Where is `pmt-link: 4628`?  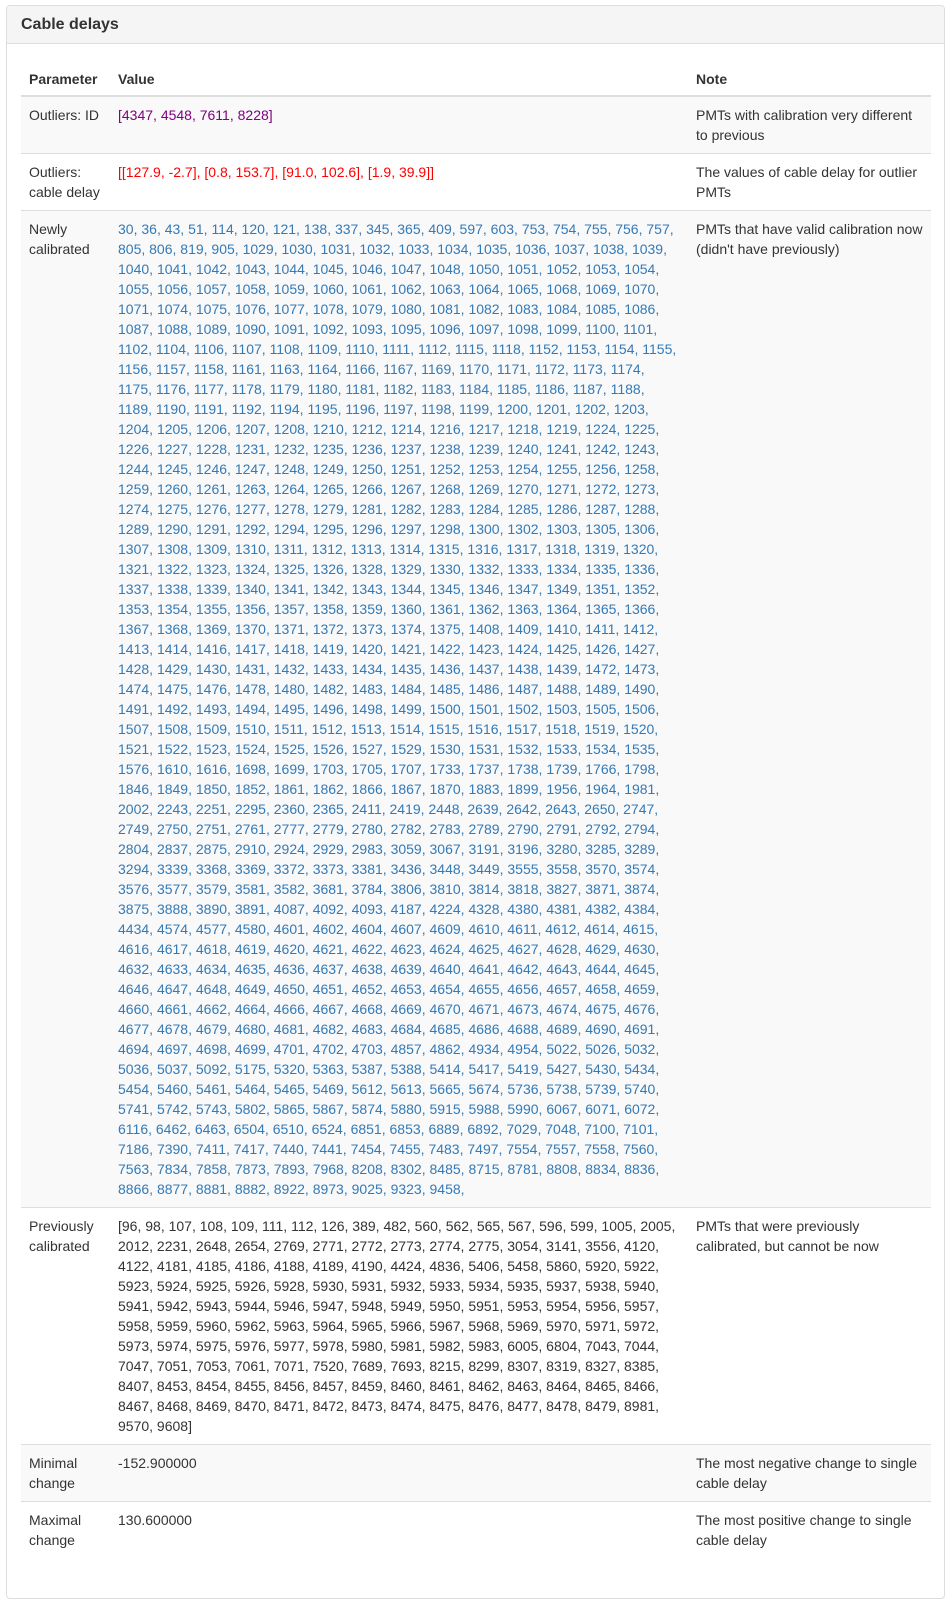
pmt-link: 4628 is located at coordinates (561, 949).